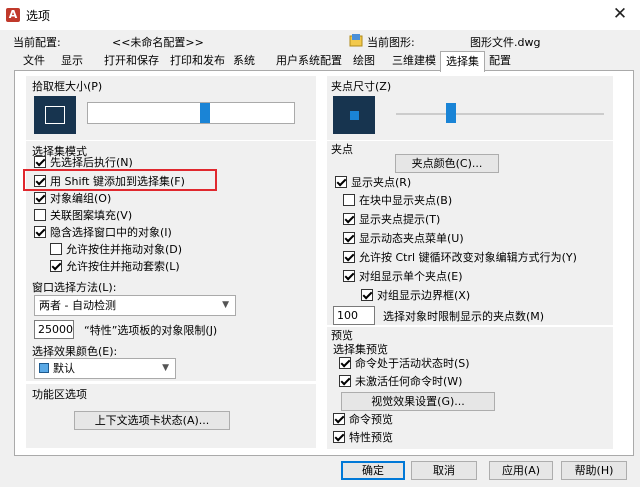  Describe the element at coordinates (131, 62) in the screenshot. I see `tab-open-save: 打开和保存` at that location.